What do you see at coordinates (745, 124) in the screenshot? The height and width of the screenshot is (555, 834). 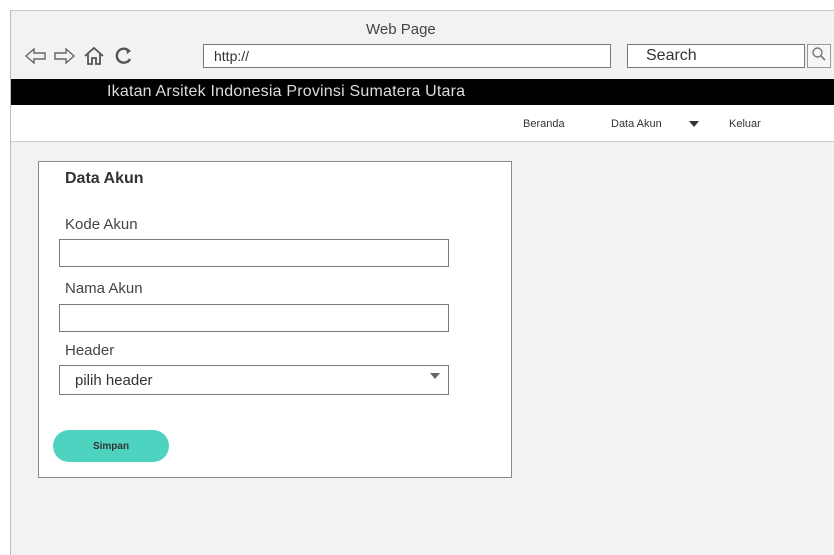 I see `menu-item-keluar: Keluar` at bounding box center [745, 124].